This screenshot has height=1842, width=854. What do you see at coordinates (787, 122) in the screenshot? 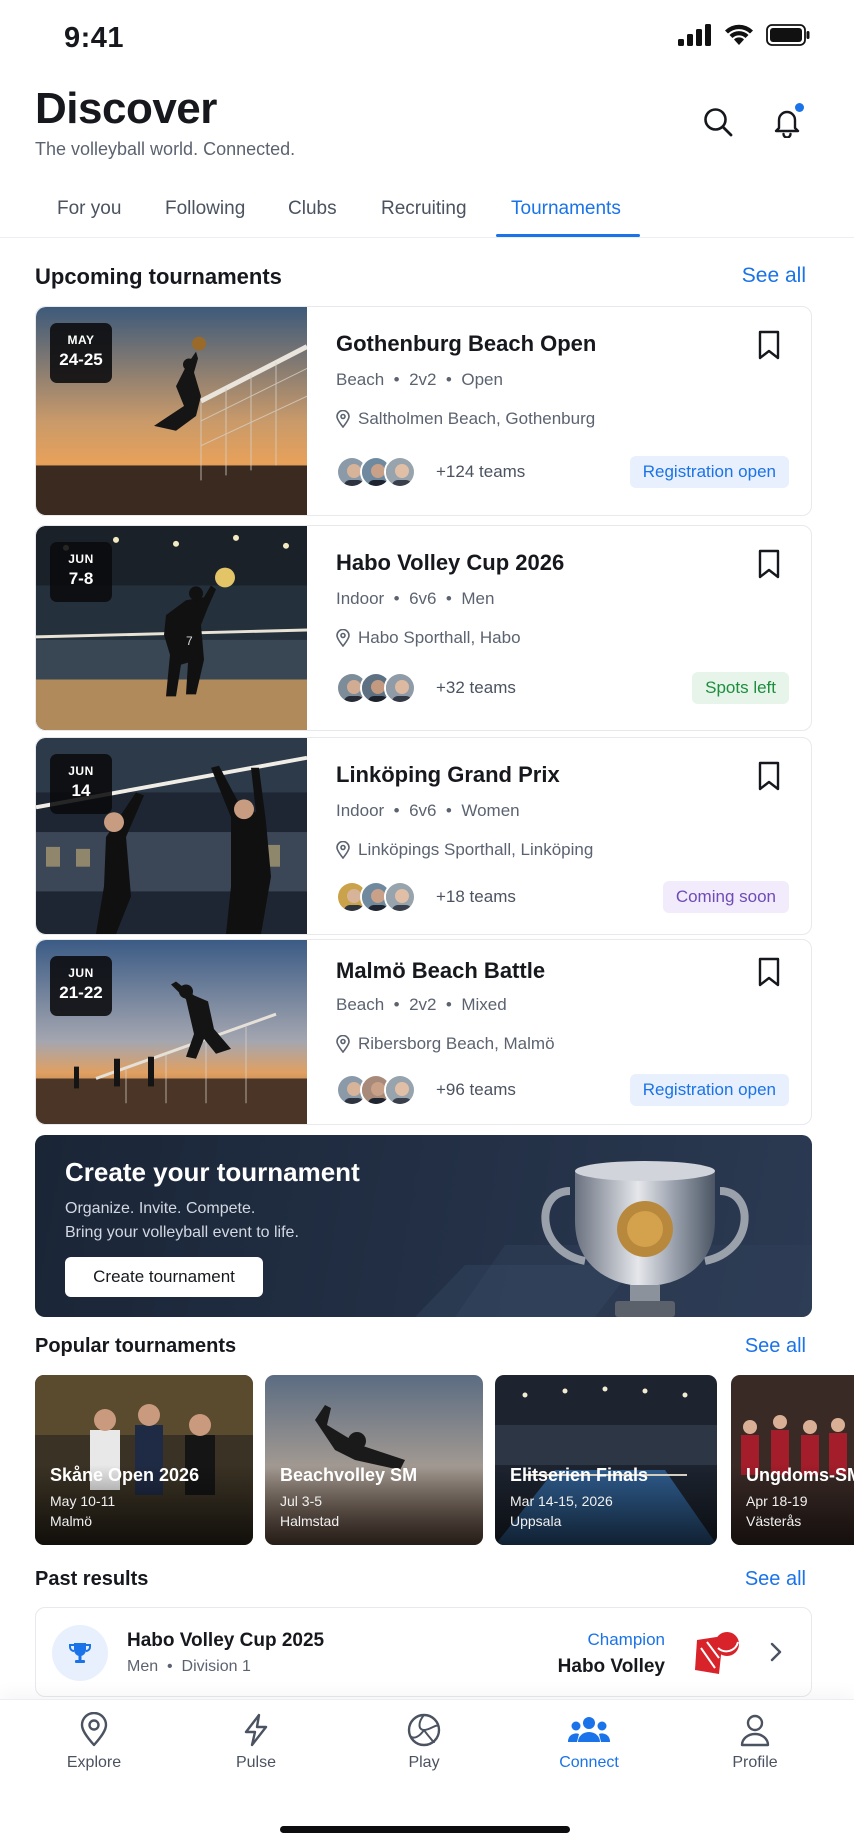
I see `notifications-button` at bounding box center [787, 122].